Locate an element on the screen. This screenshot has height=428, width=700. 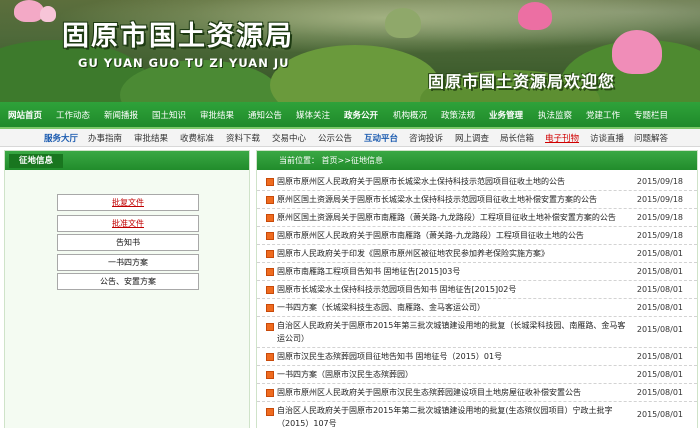
nav-business: 业务管理 is located at coordinates (506, 115).